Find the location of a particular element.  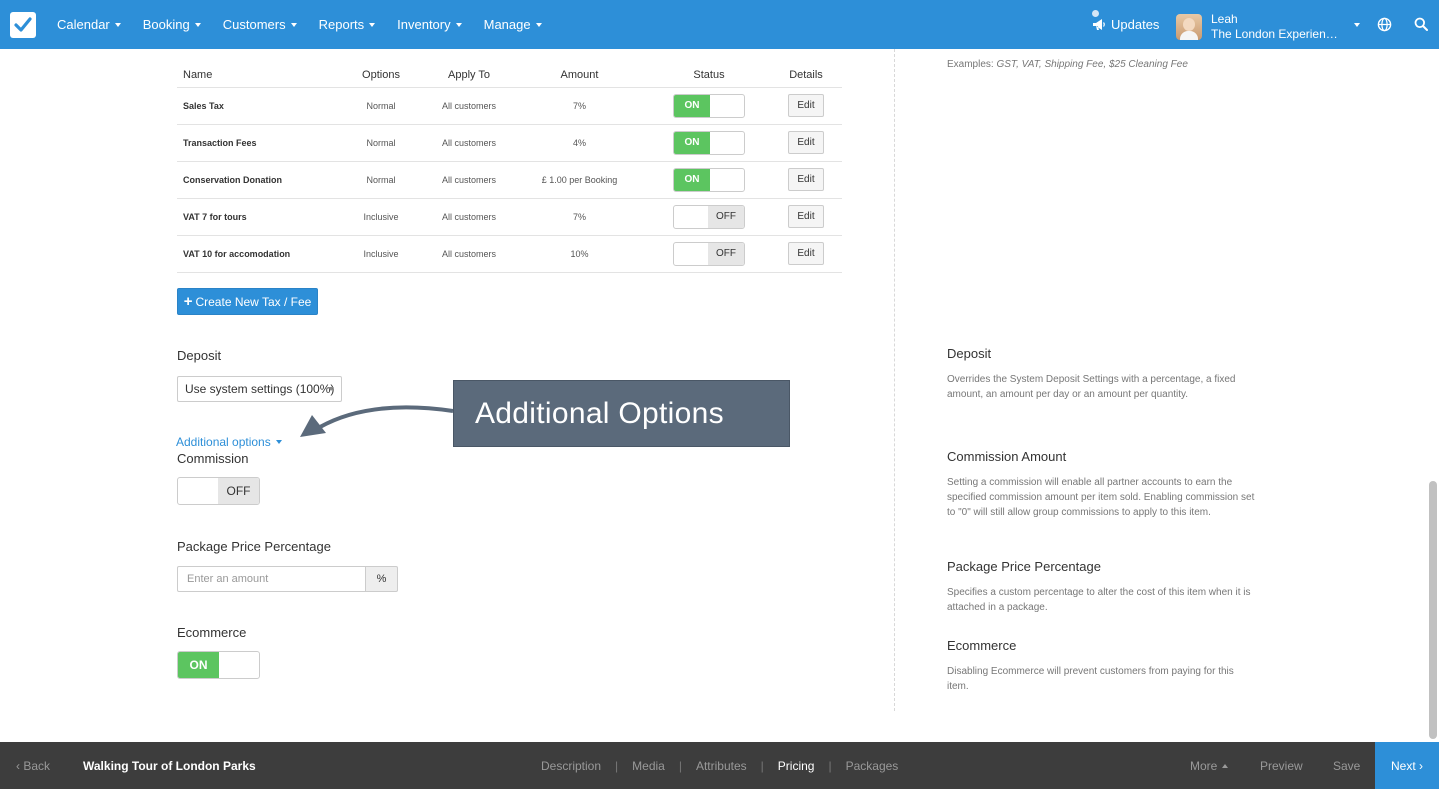

tab-media: Media is located at coordinates (648, 766).